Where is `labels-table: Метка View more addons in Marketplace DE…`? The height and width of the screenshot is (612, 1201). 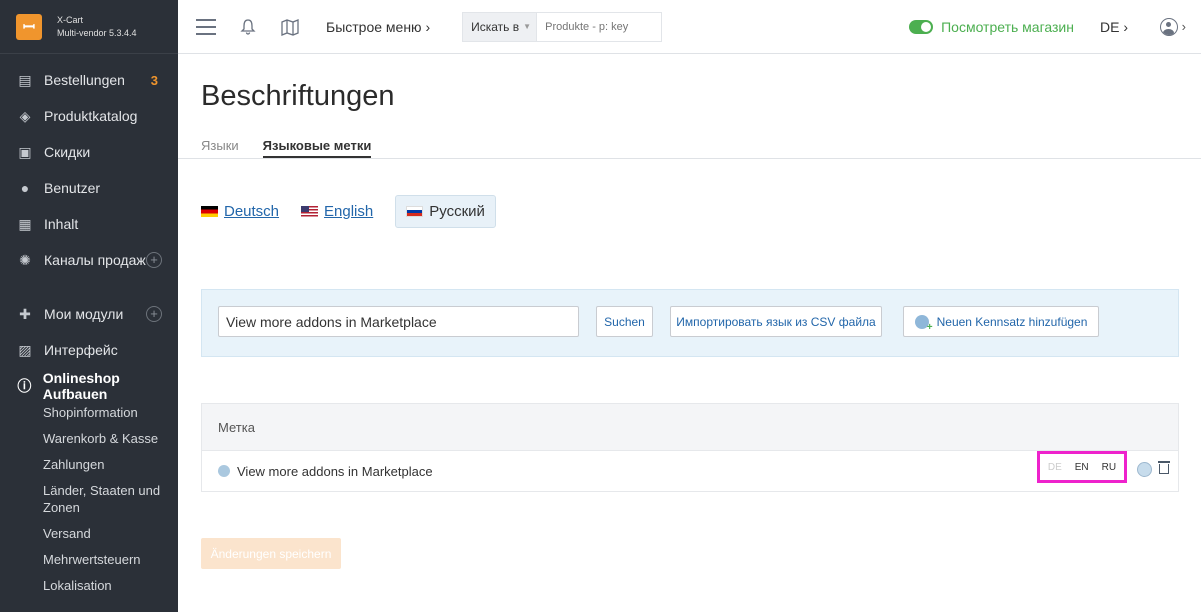 labels-table: Метка View more addons in Marketplace DE… is located at coordinates (690, 447).